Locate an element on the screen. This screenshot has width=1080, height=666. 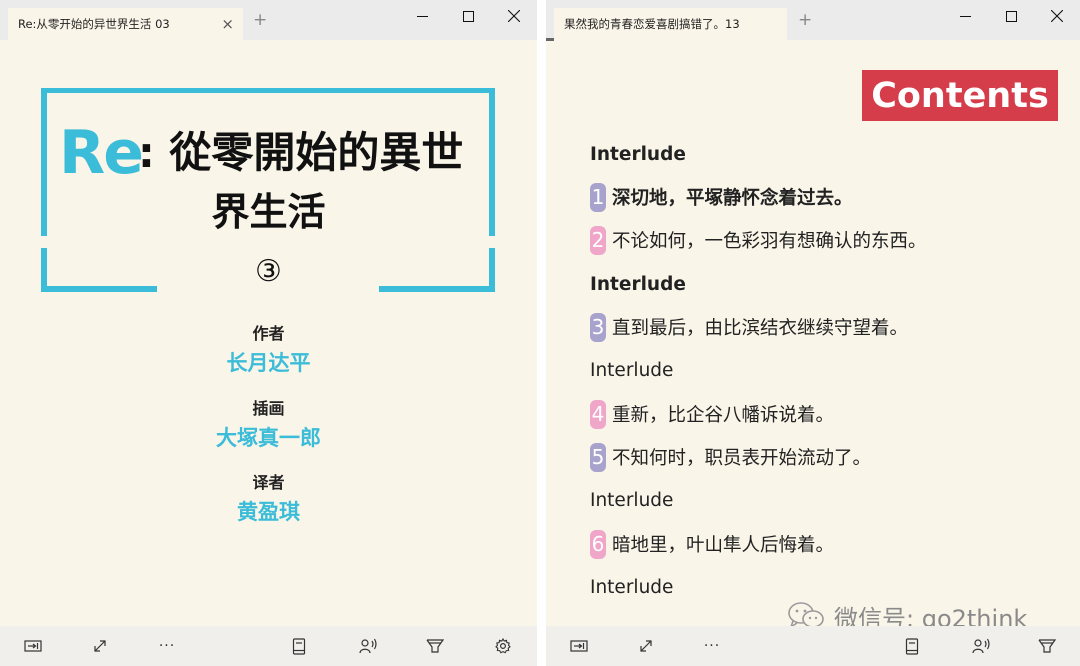
right-more-icon: ··· is located at coordinates (712, 646).